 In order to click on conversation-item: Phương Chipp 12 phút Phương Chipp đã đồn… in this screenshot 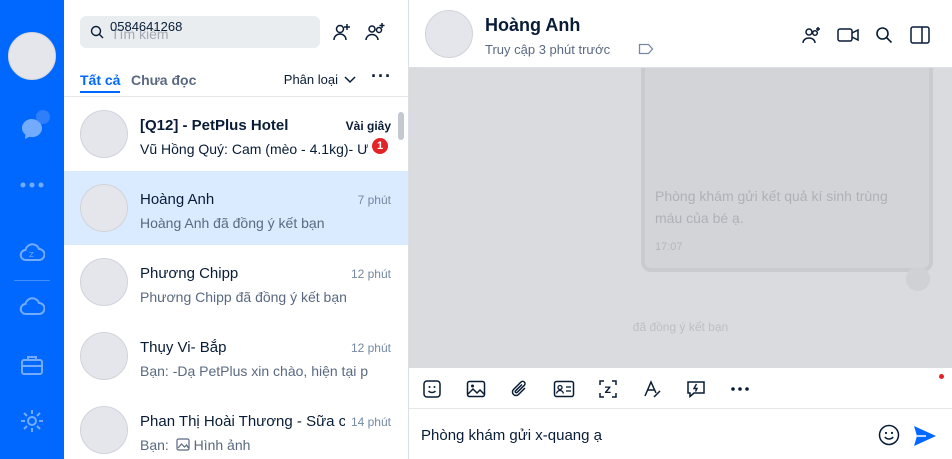, I will do `click(236, 282)`.